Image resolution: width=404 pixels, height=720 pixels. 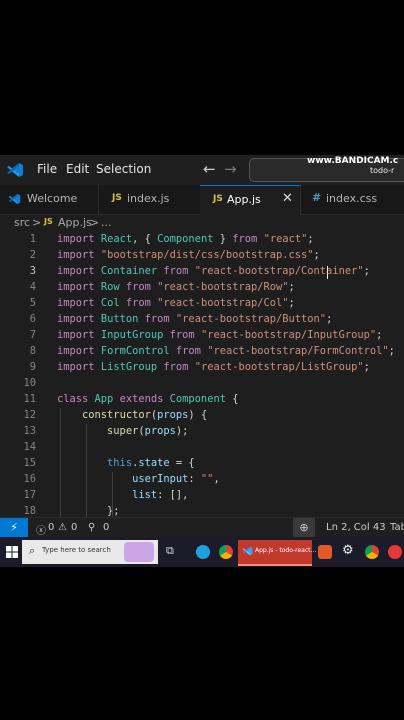 What do you see at coordinates (32, 287) in the screenshot?
I see `line-number: 4` at bounding box center [32, 287].